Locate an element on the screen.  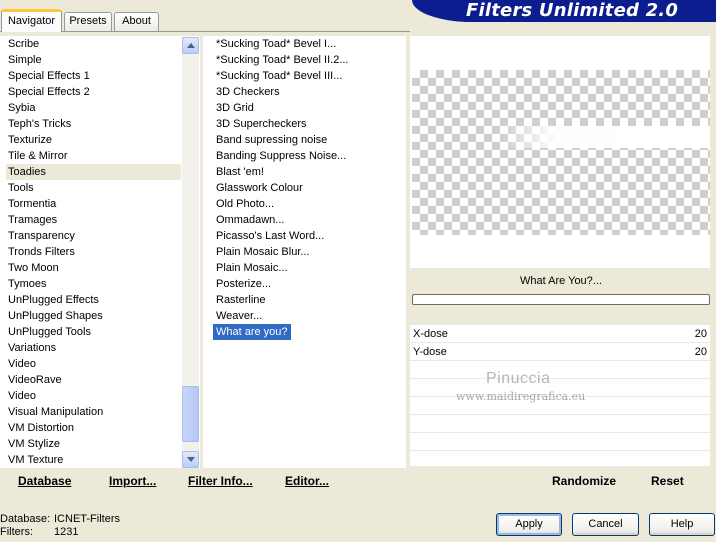
tab-about: About is located at coordinates (136, 21).